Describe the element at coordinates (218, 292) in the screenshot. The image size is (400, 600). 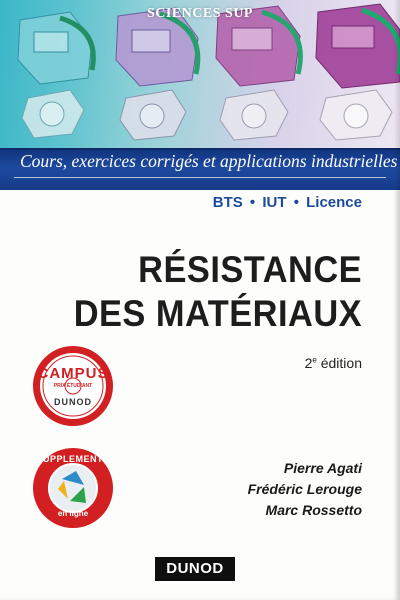
I see `book-title: RÉSISTANCE DES MATÉRIAUX` at that location.